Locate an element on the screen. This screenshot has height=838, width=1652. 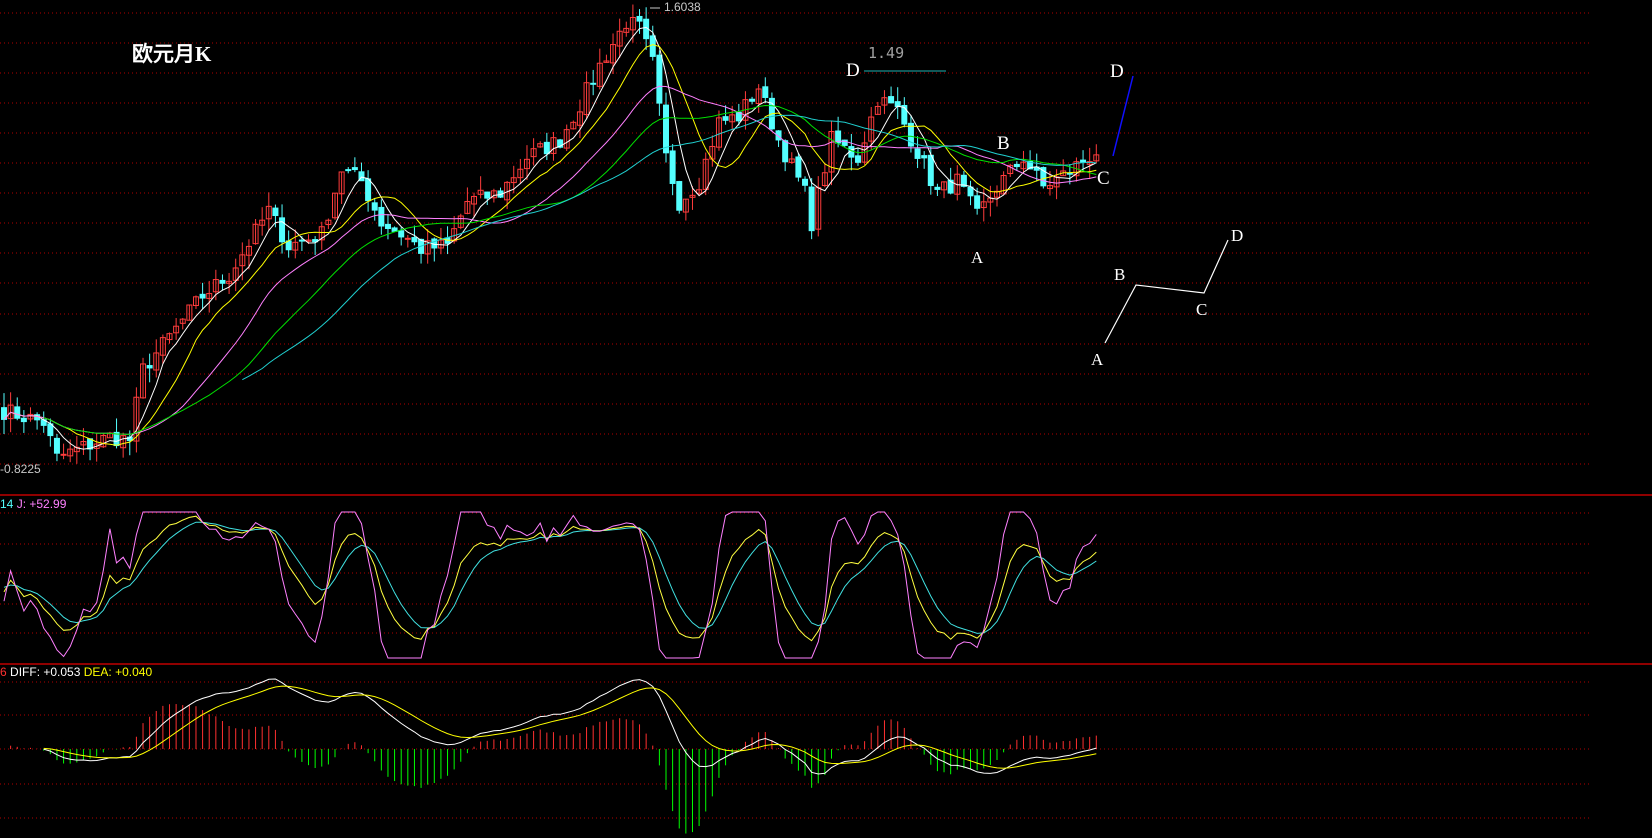
wave-label-c: C is located at coordinates (1103, 178).